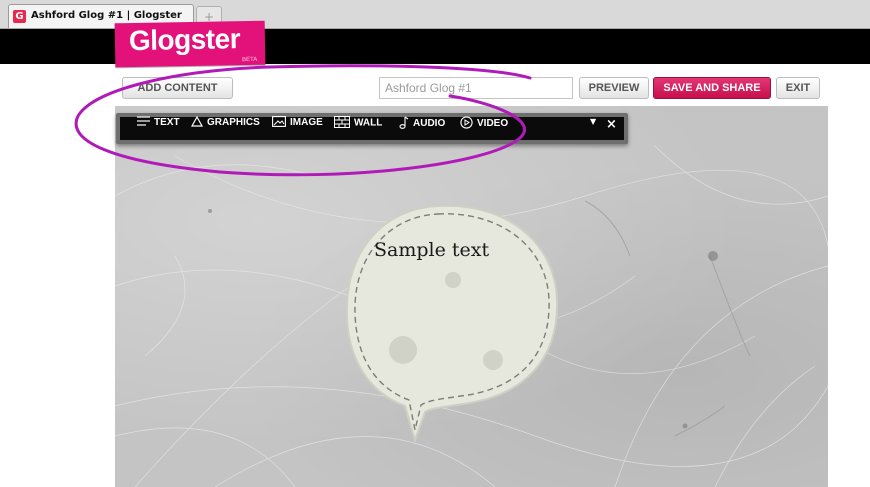  I want to click on close-menu-icon: ×, so click(611, 128).